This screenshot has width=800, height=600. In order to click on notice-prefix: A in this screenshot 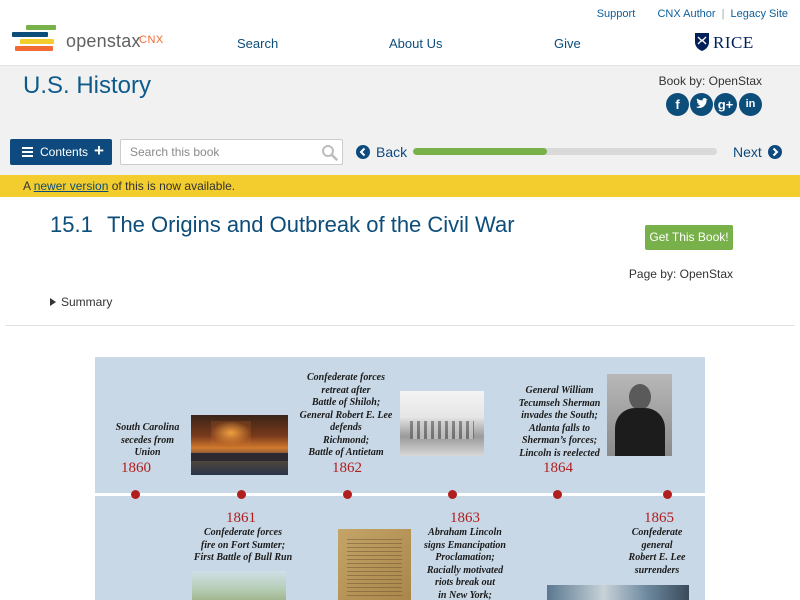, I will do `click(28, 186)`.